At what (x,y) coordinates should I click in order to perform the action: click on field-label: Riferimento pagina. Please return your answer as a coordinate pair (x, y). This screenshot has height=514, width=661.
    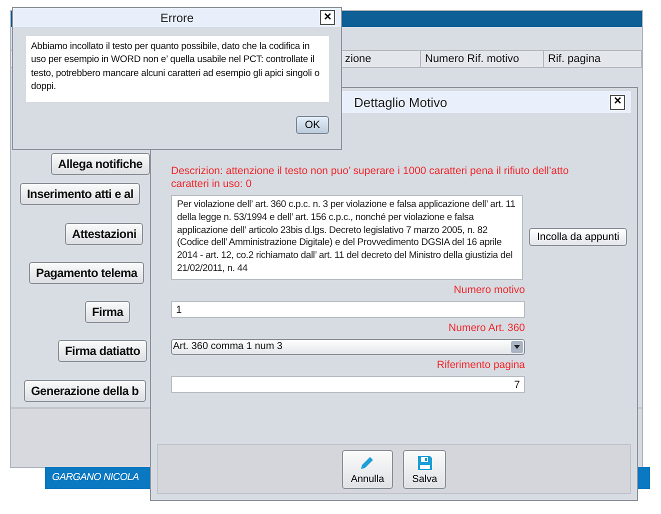
    Looking at the image, I should click on (480, 365).